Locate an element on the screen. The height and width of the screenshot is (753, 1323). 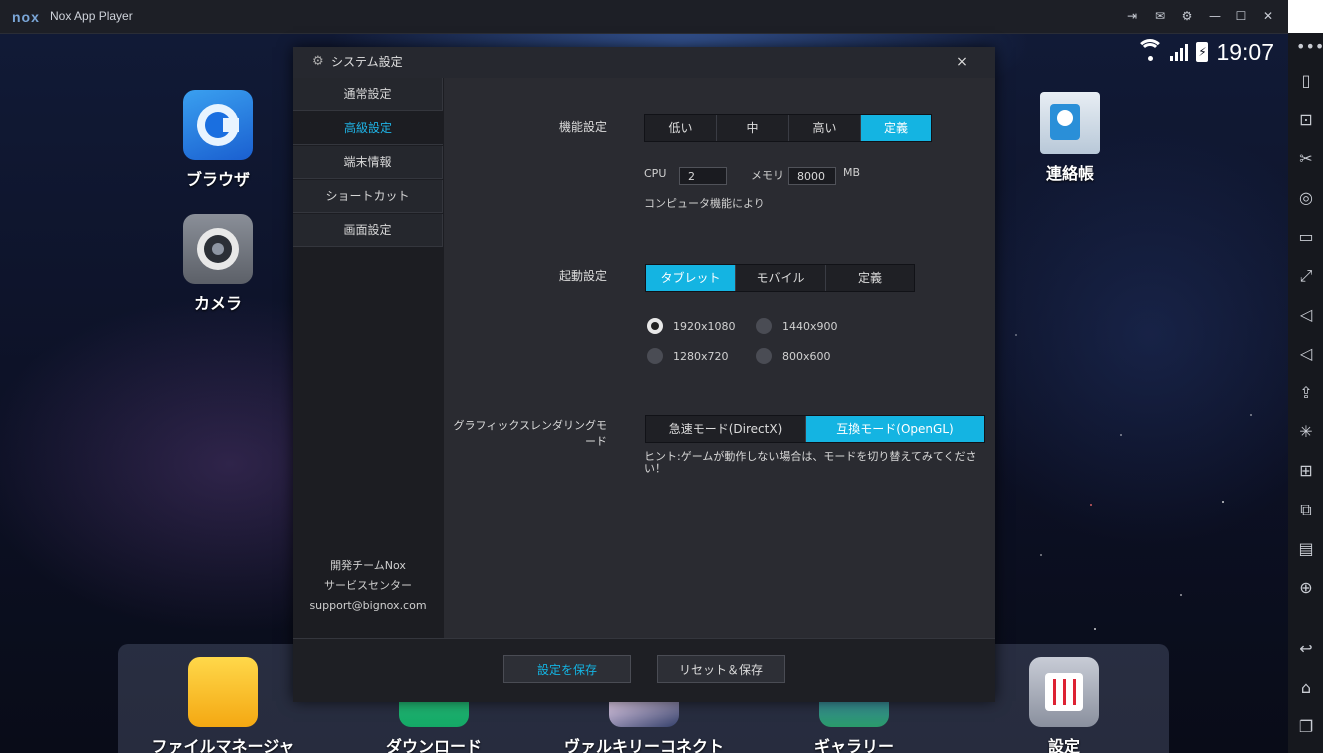
recent-apps-icon: ❐ is located at coordinates (1306, 727).